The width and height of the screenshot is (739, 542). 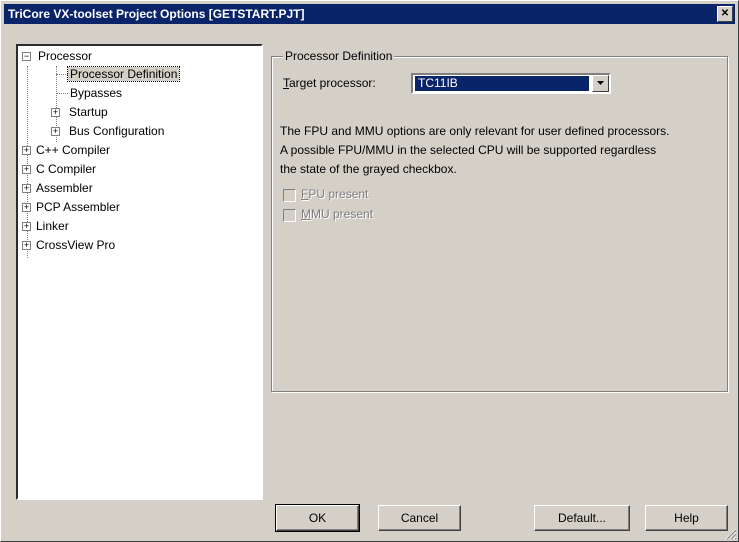 I want to click on tree-item-label: Bypasses, so click(x=96, y=93).